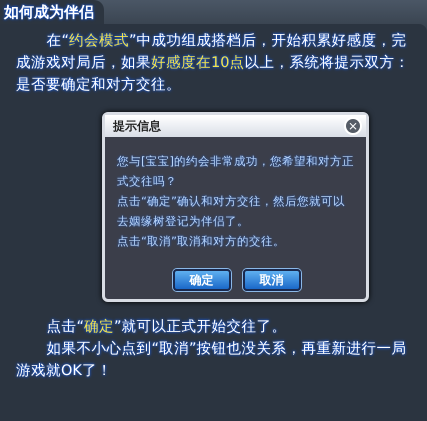  Describe the element at coordinates (201, 241) in the screenshot. I see `dialog-message: 点击“取消”取消和对方的交往。` at that location.